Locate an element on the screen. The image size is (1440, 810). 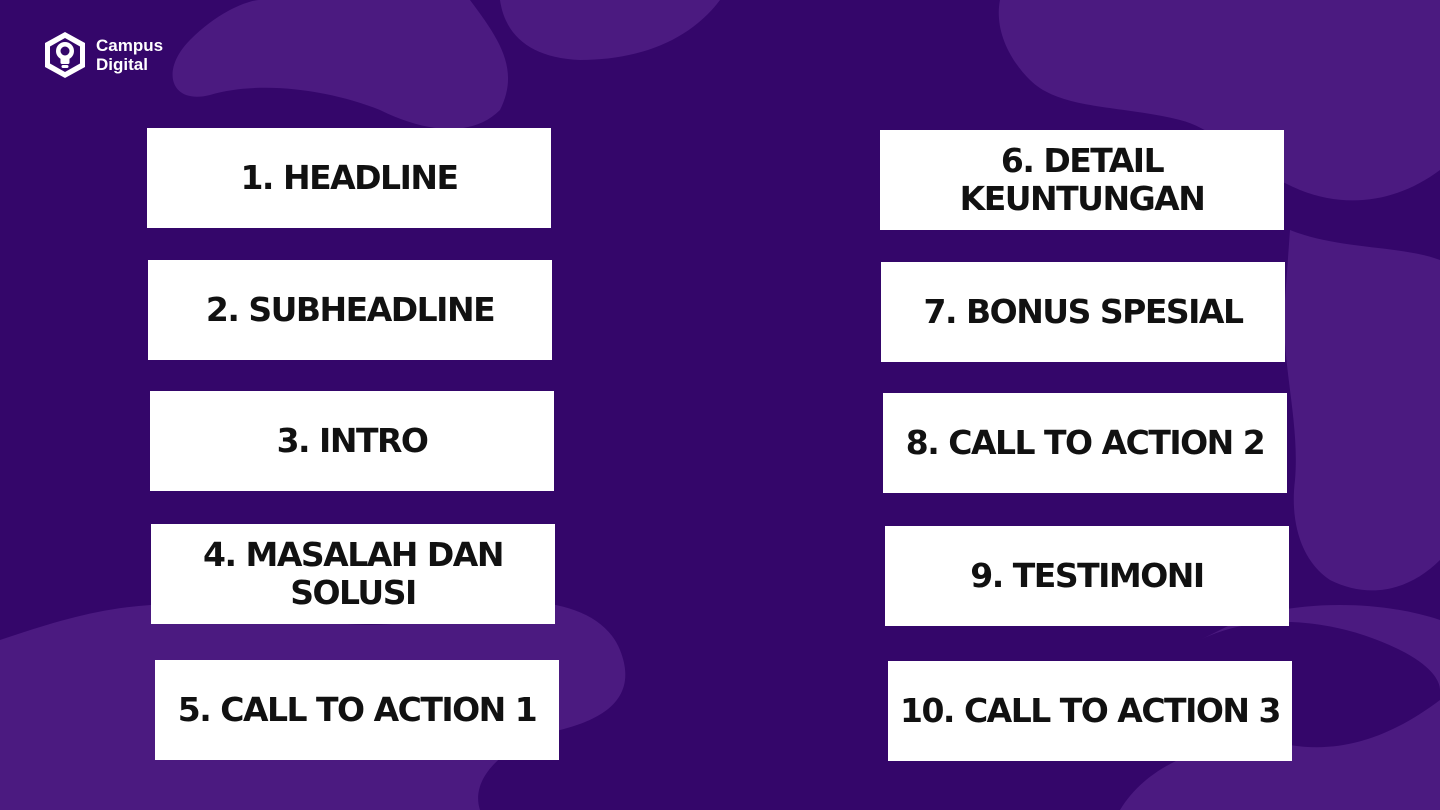
item-label: 4. MASALAH DAN SOLUSI is located at coordinates (353, 573).